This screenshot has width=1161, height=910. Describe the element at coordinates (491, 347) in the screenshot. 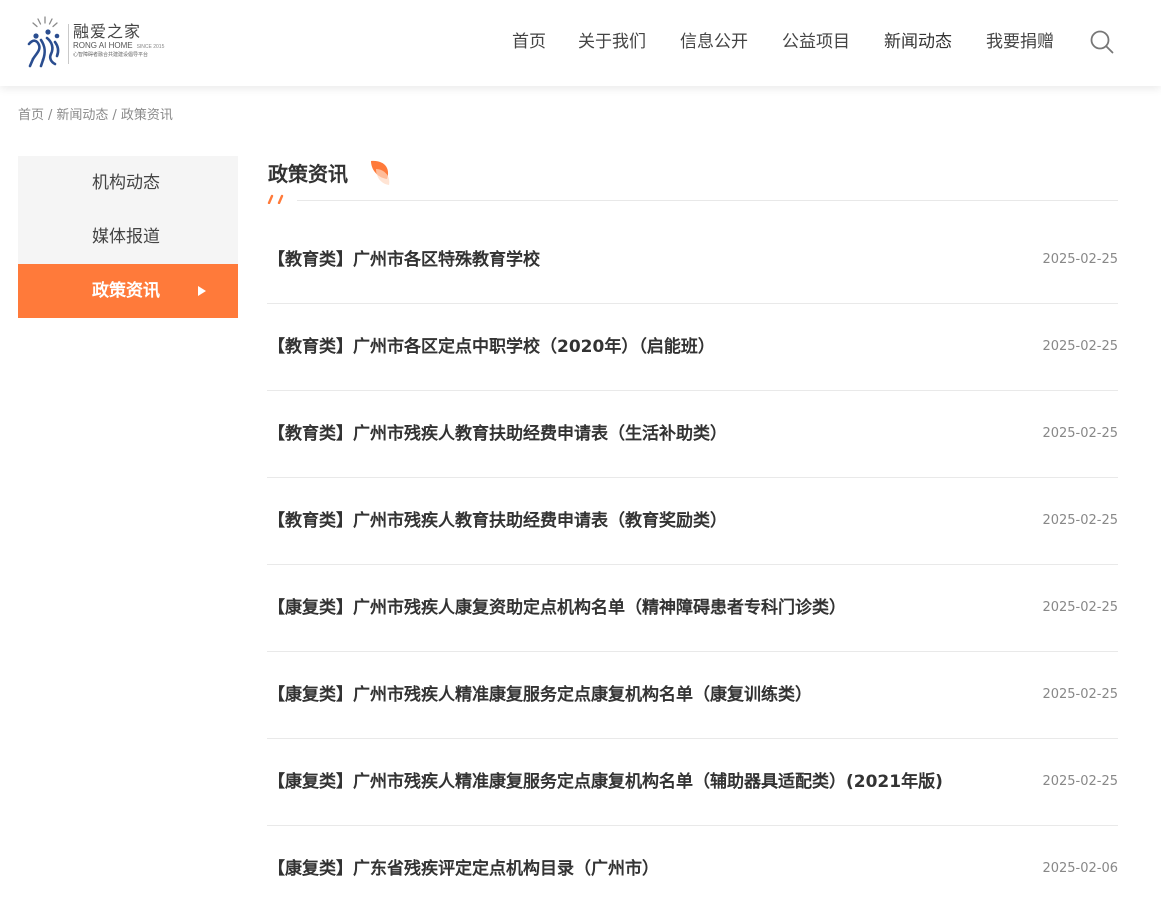

I see `list-item-title: 【教育类】广州市各区定点中职学校（2020年）（启能班）` at that location.